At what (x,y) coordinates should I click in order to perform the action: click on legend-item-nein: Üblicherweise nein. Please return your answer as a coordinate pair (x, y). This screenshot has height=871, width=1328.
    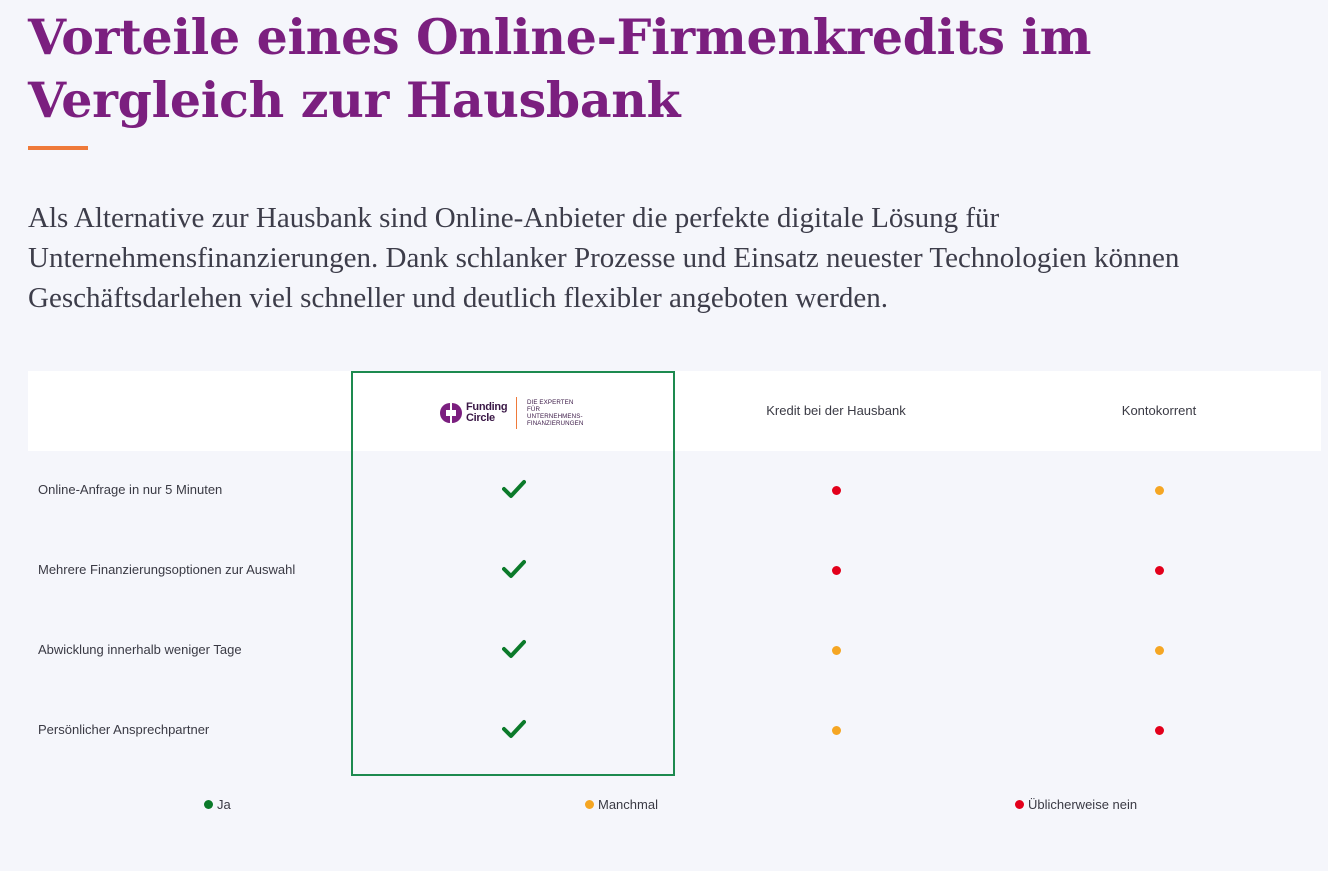
    Looking at the image, I should click on (1076, 804).